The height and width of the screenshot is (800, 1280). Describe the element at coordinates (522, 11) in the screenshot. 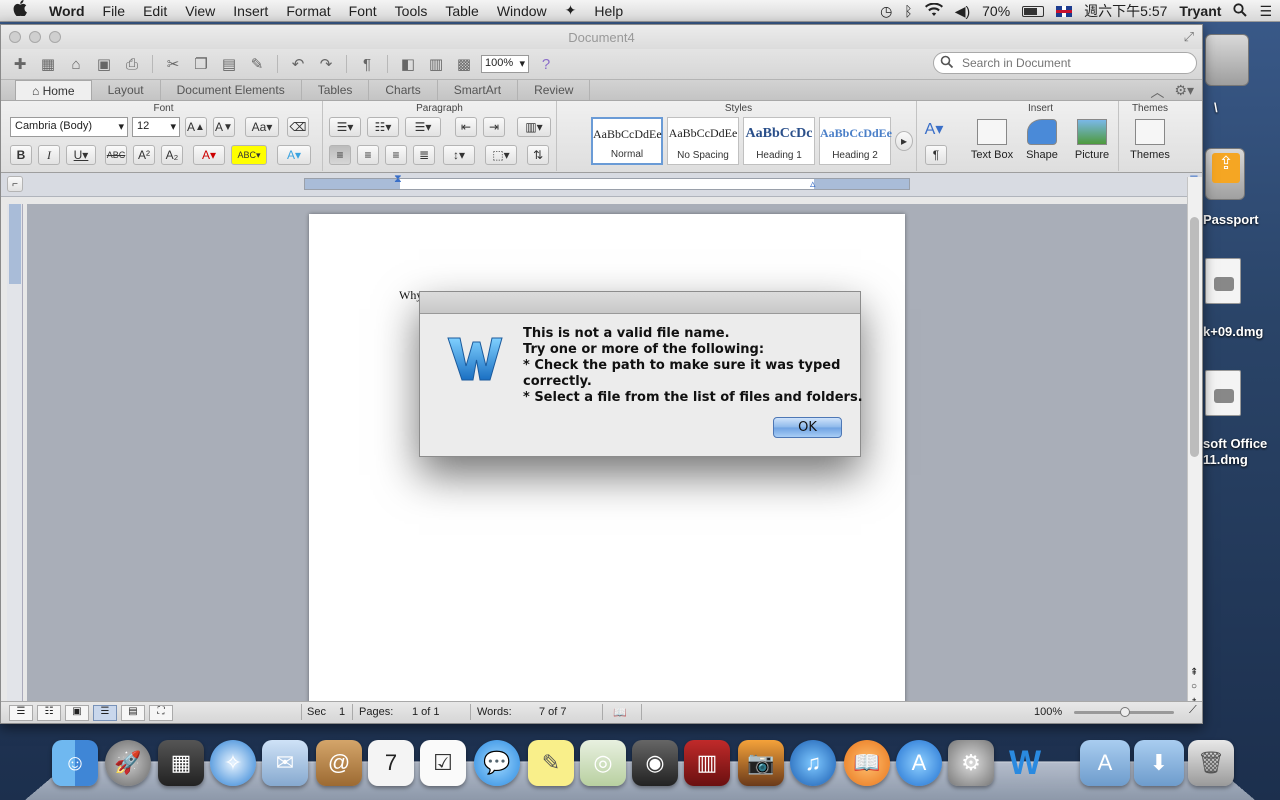

I see `menu-window: Window` at that location.